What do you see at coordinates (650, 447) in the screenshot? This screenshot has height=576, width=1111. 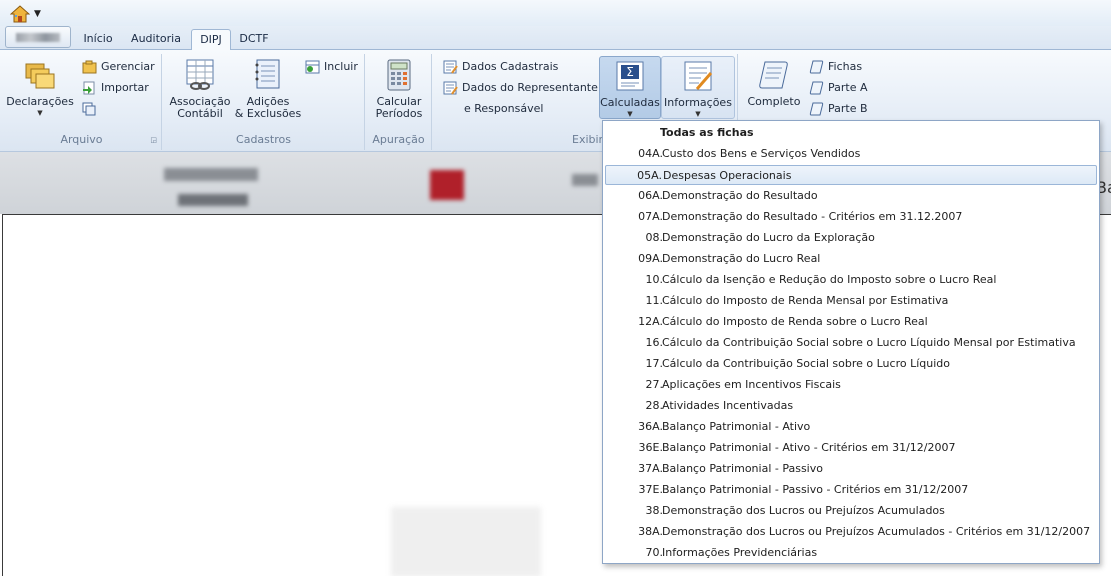 I see `menu-item-code: 36E.` at bounding box center [650, 447].